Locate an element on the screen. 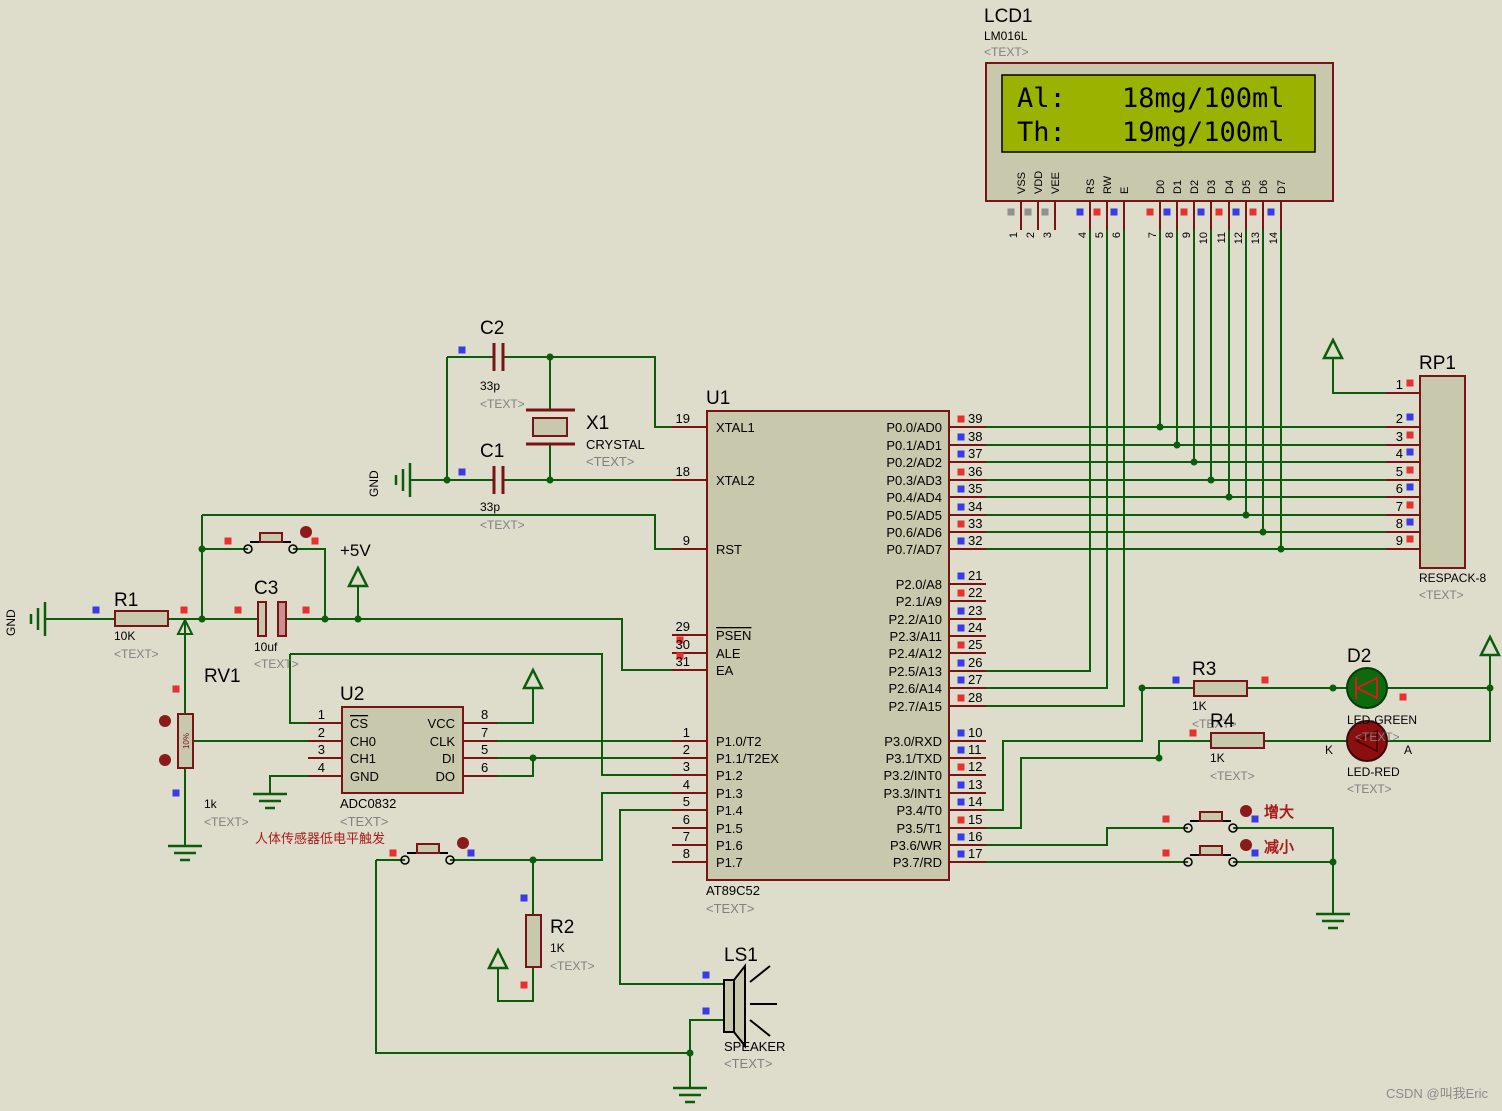 The width and height of the screenshot is (1502, 1111). lcd-pin-number: 1 is located at coordinates (1014, 235).